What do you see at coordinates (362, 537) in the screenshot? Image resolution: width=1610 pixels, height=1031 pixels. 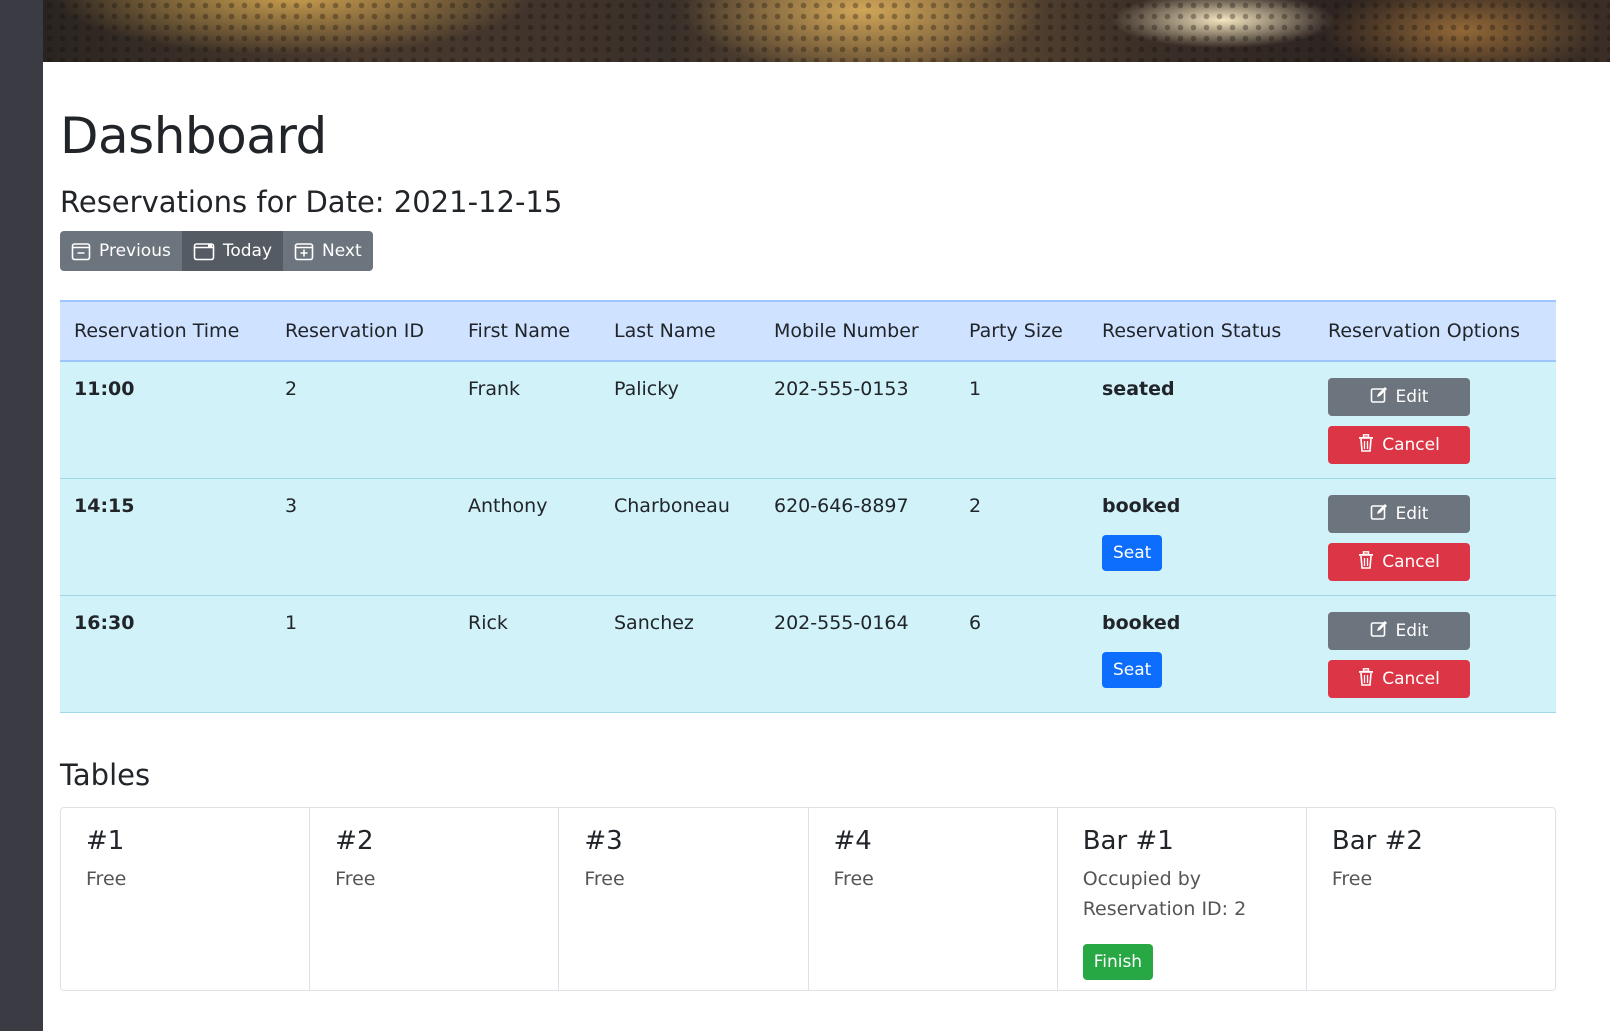 I see `reservation-id: 3` at bounding box center [362, 537].